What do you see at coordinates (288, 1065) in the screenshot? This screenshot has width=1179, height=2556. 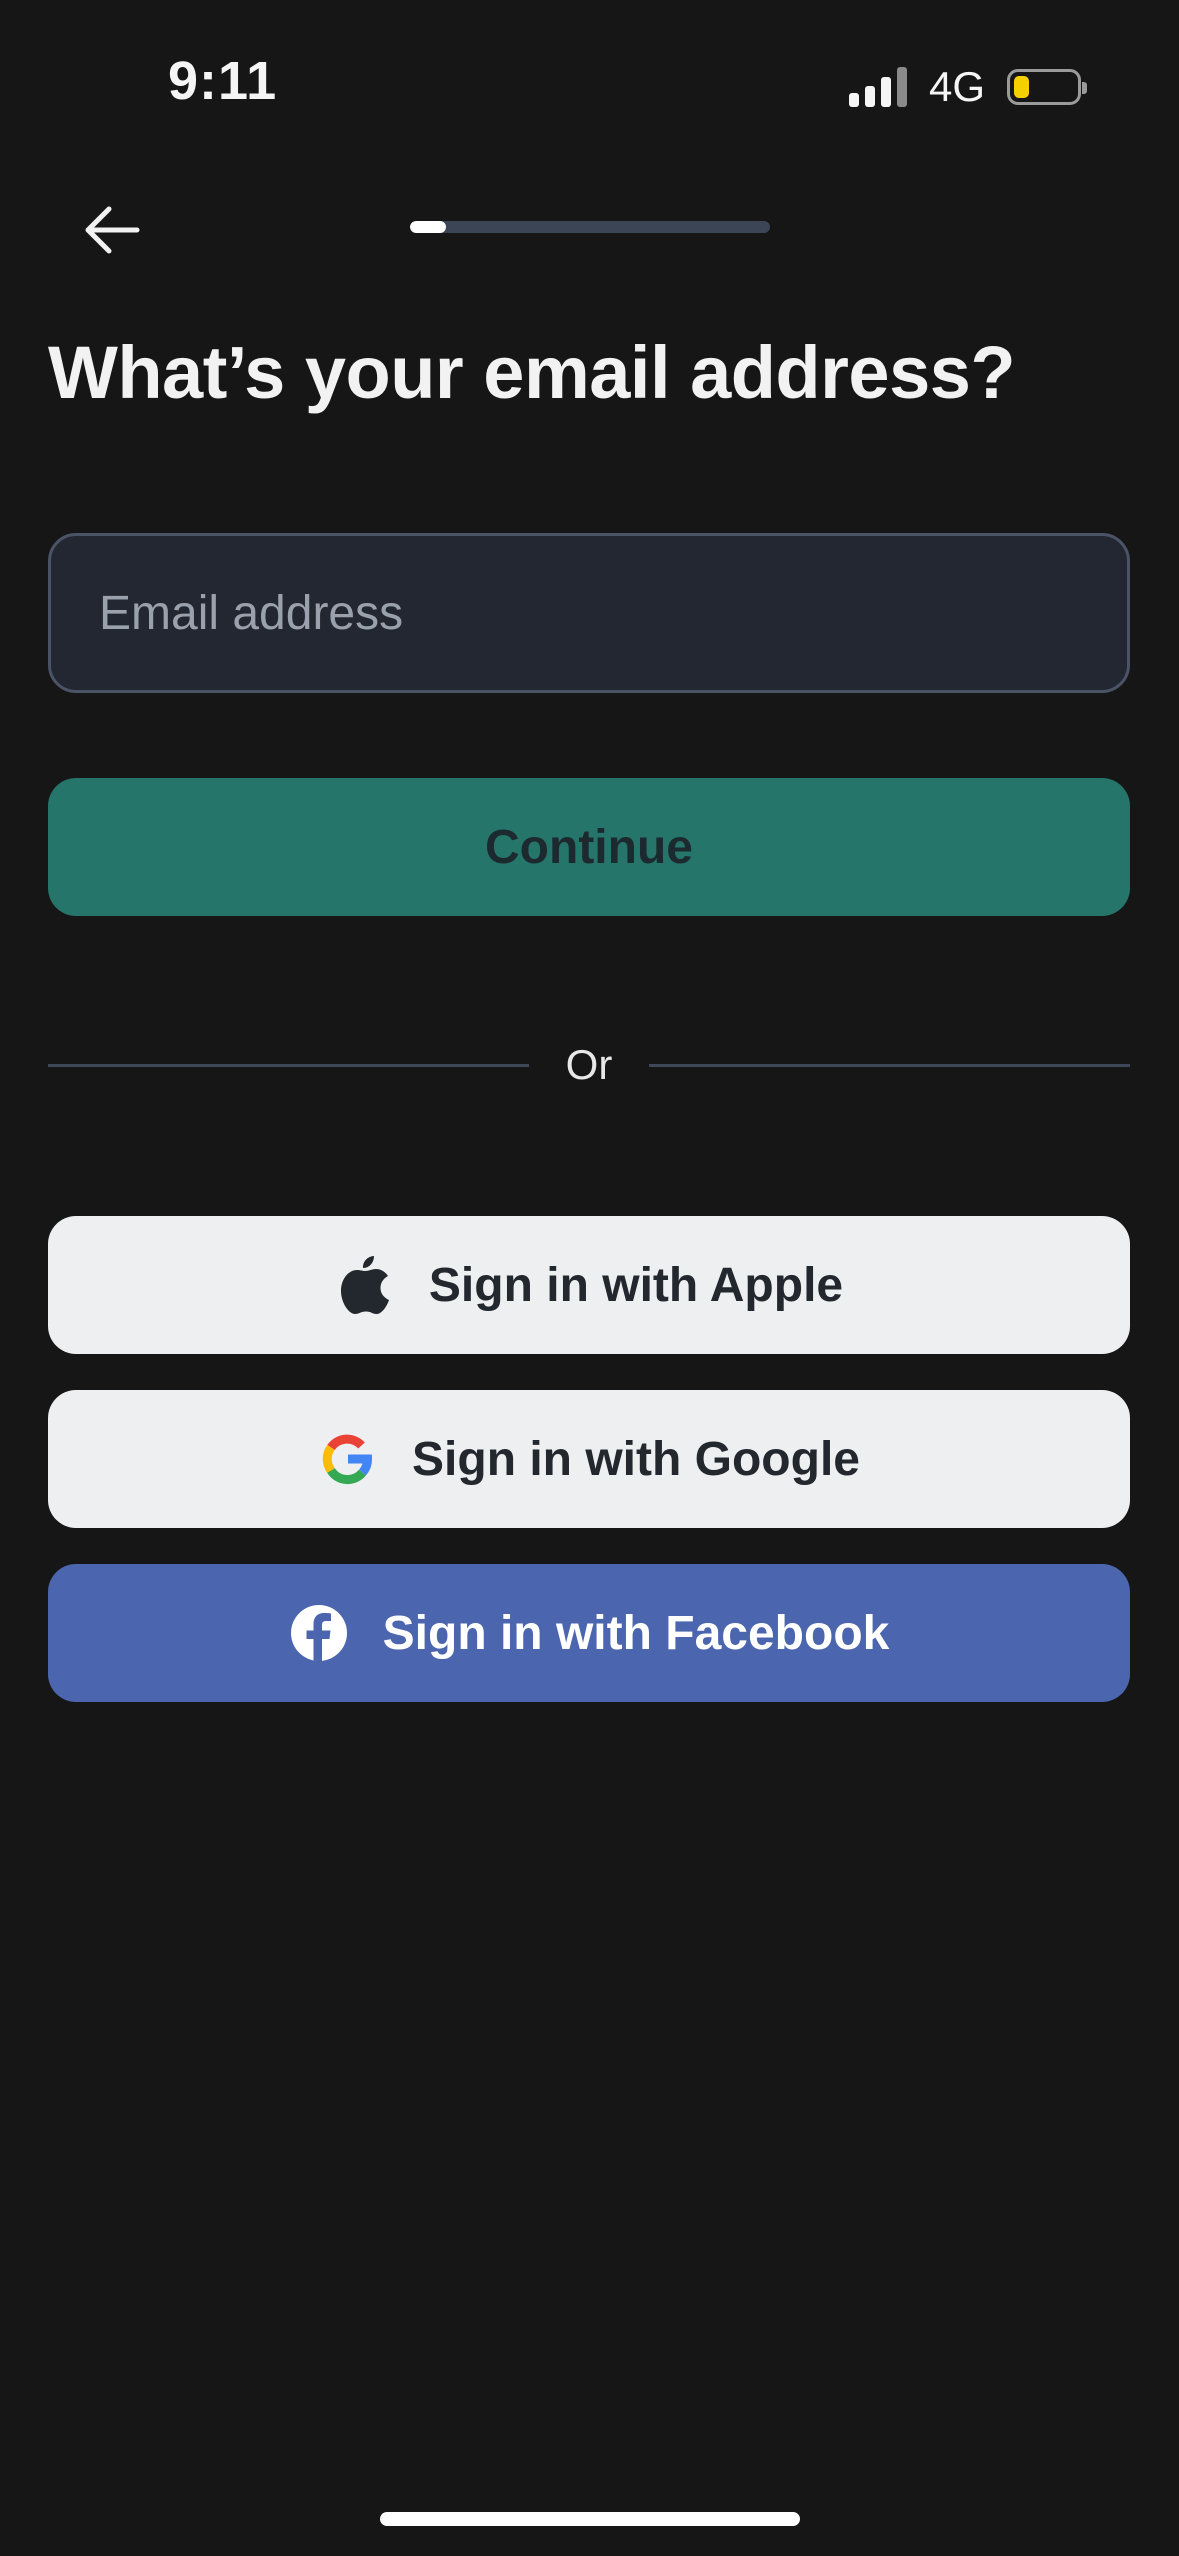 I see `divider-line-left` at bounding box center [288, 1065].